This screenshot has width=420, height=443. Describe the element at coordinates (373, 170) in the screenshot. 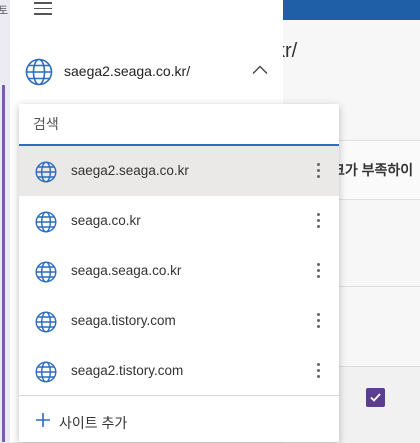

I see `notice-message: 크가 부족하이` at that location.